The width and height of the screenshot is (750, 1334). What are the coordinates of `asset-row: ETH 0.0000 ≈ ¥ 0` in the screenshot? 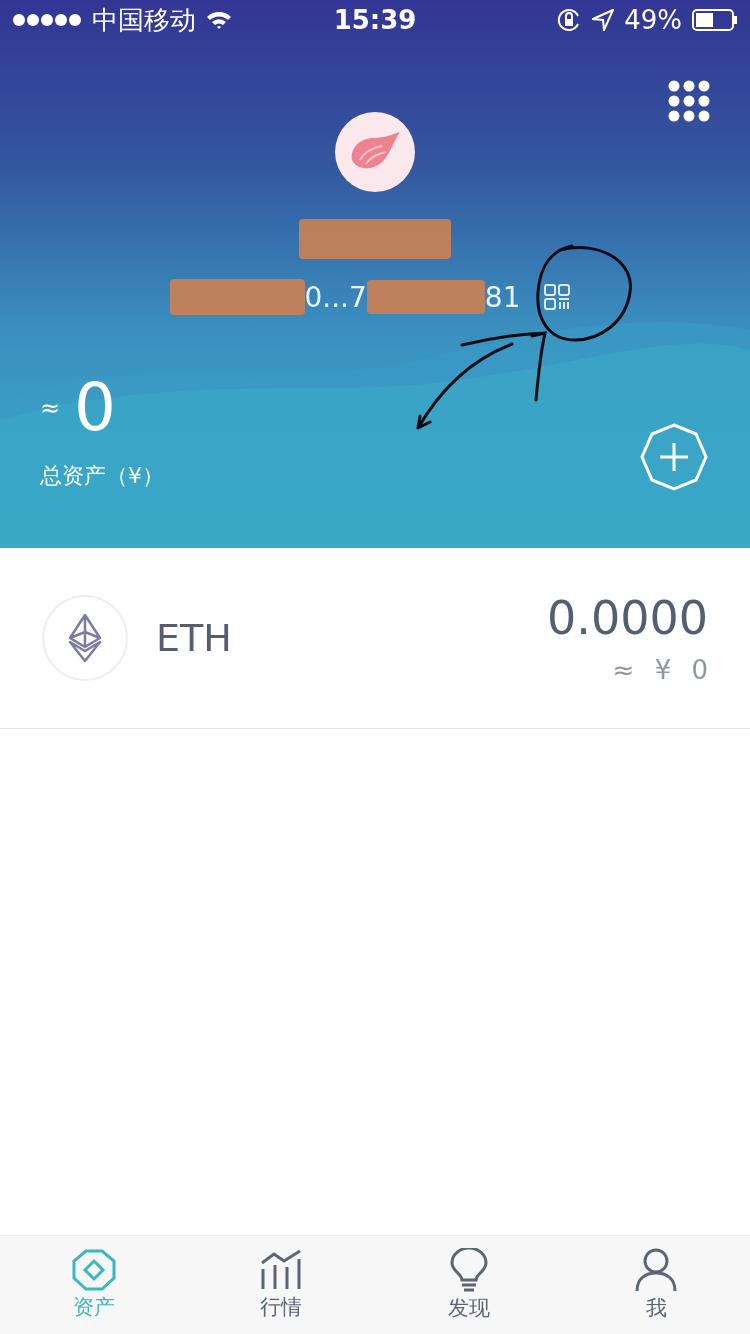 It's located at (375, 638).